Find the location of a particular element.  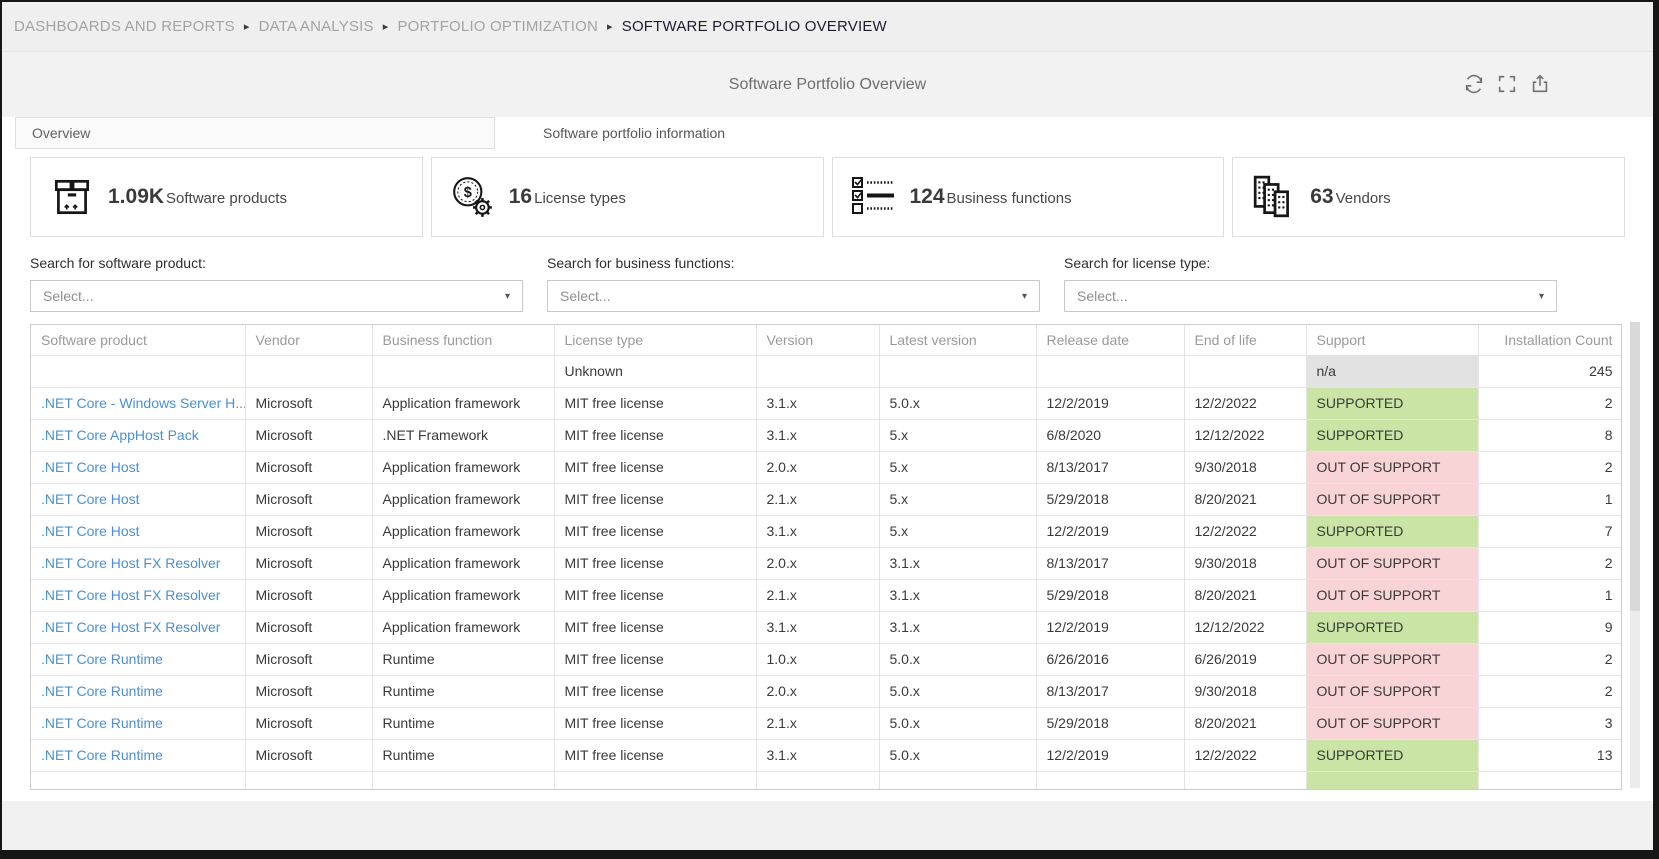

breadcrumb-item-dashboards: DASHBOARDS AND REPORTS is located at coordinates (124, 26).